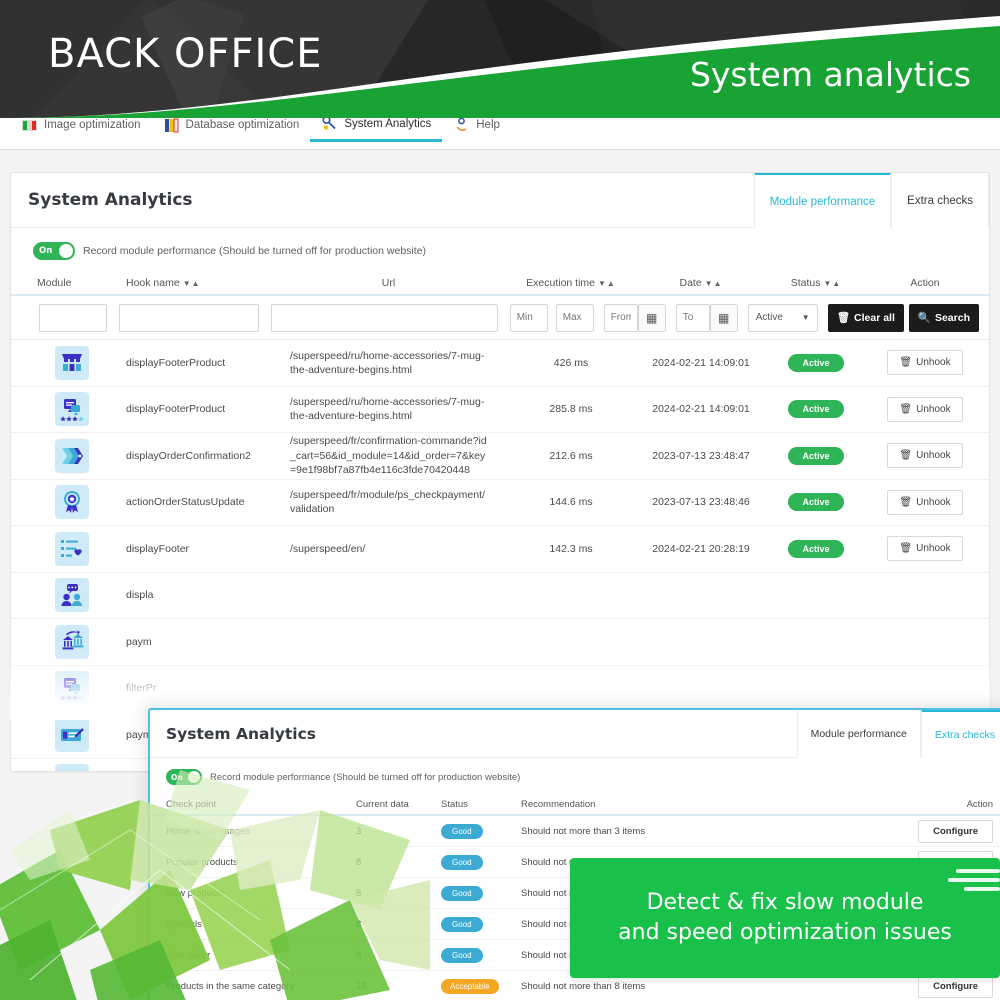 The height and width of the screenshot is (1000, 1000). What do you see at coordinates (202, 862) in the screenshot?
I see `check-point-cell: Popular products` at bounding box center [202, 862].